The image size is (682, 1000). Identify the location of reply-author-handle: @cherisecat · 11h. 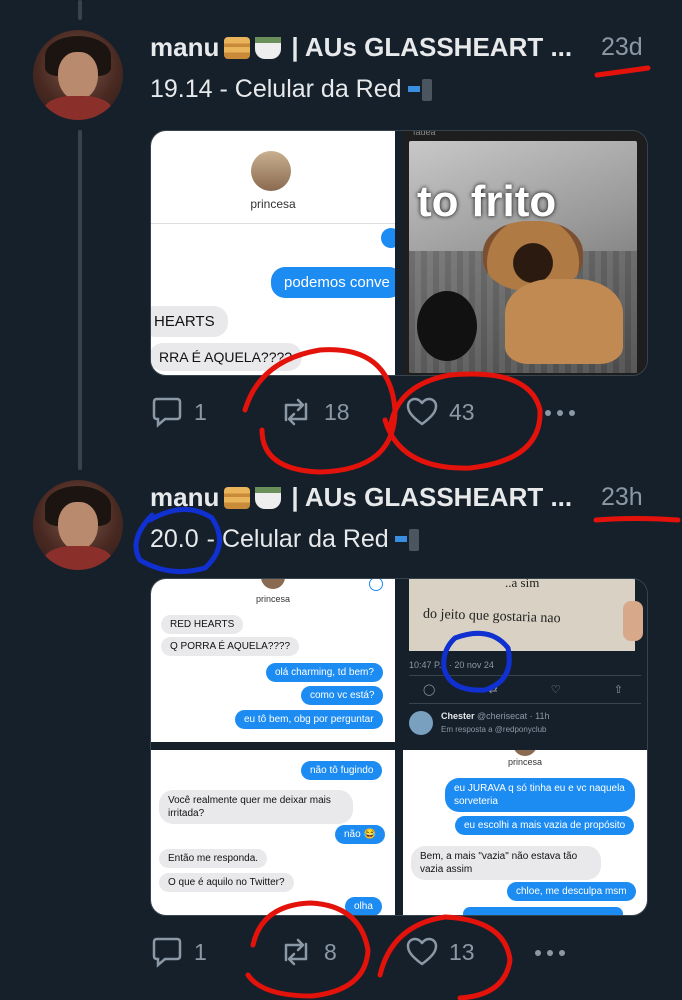
(513, 716).